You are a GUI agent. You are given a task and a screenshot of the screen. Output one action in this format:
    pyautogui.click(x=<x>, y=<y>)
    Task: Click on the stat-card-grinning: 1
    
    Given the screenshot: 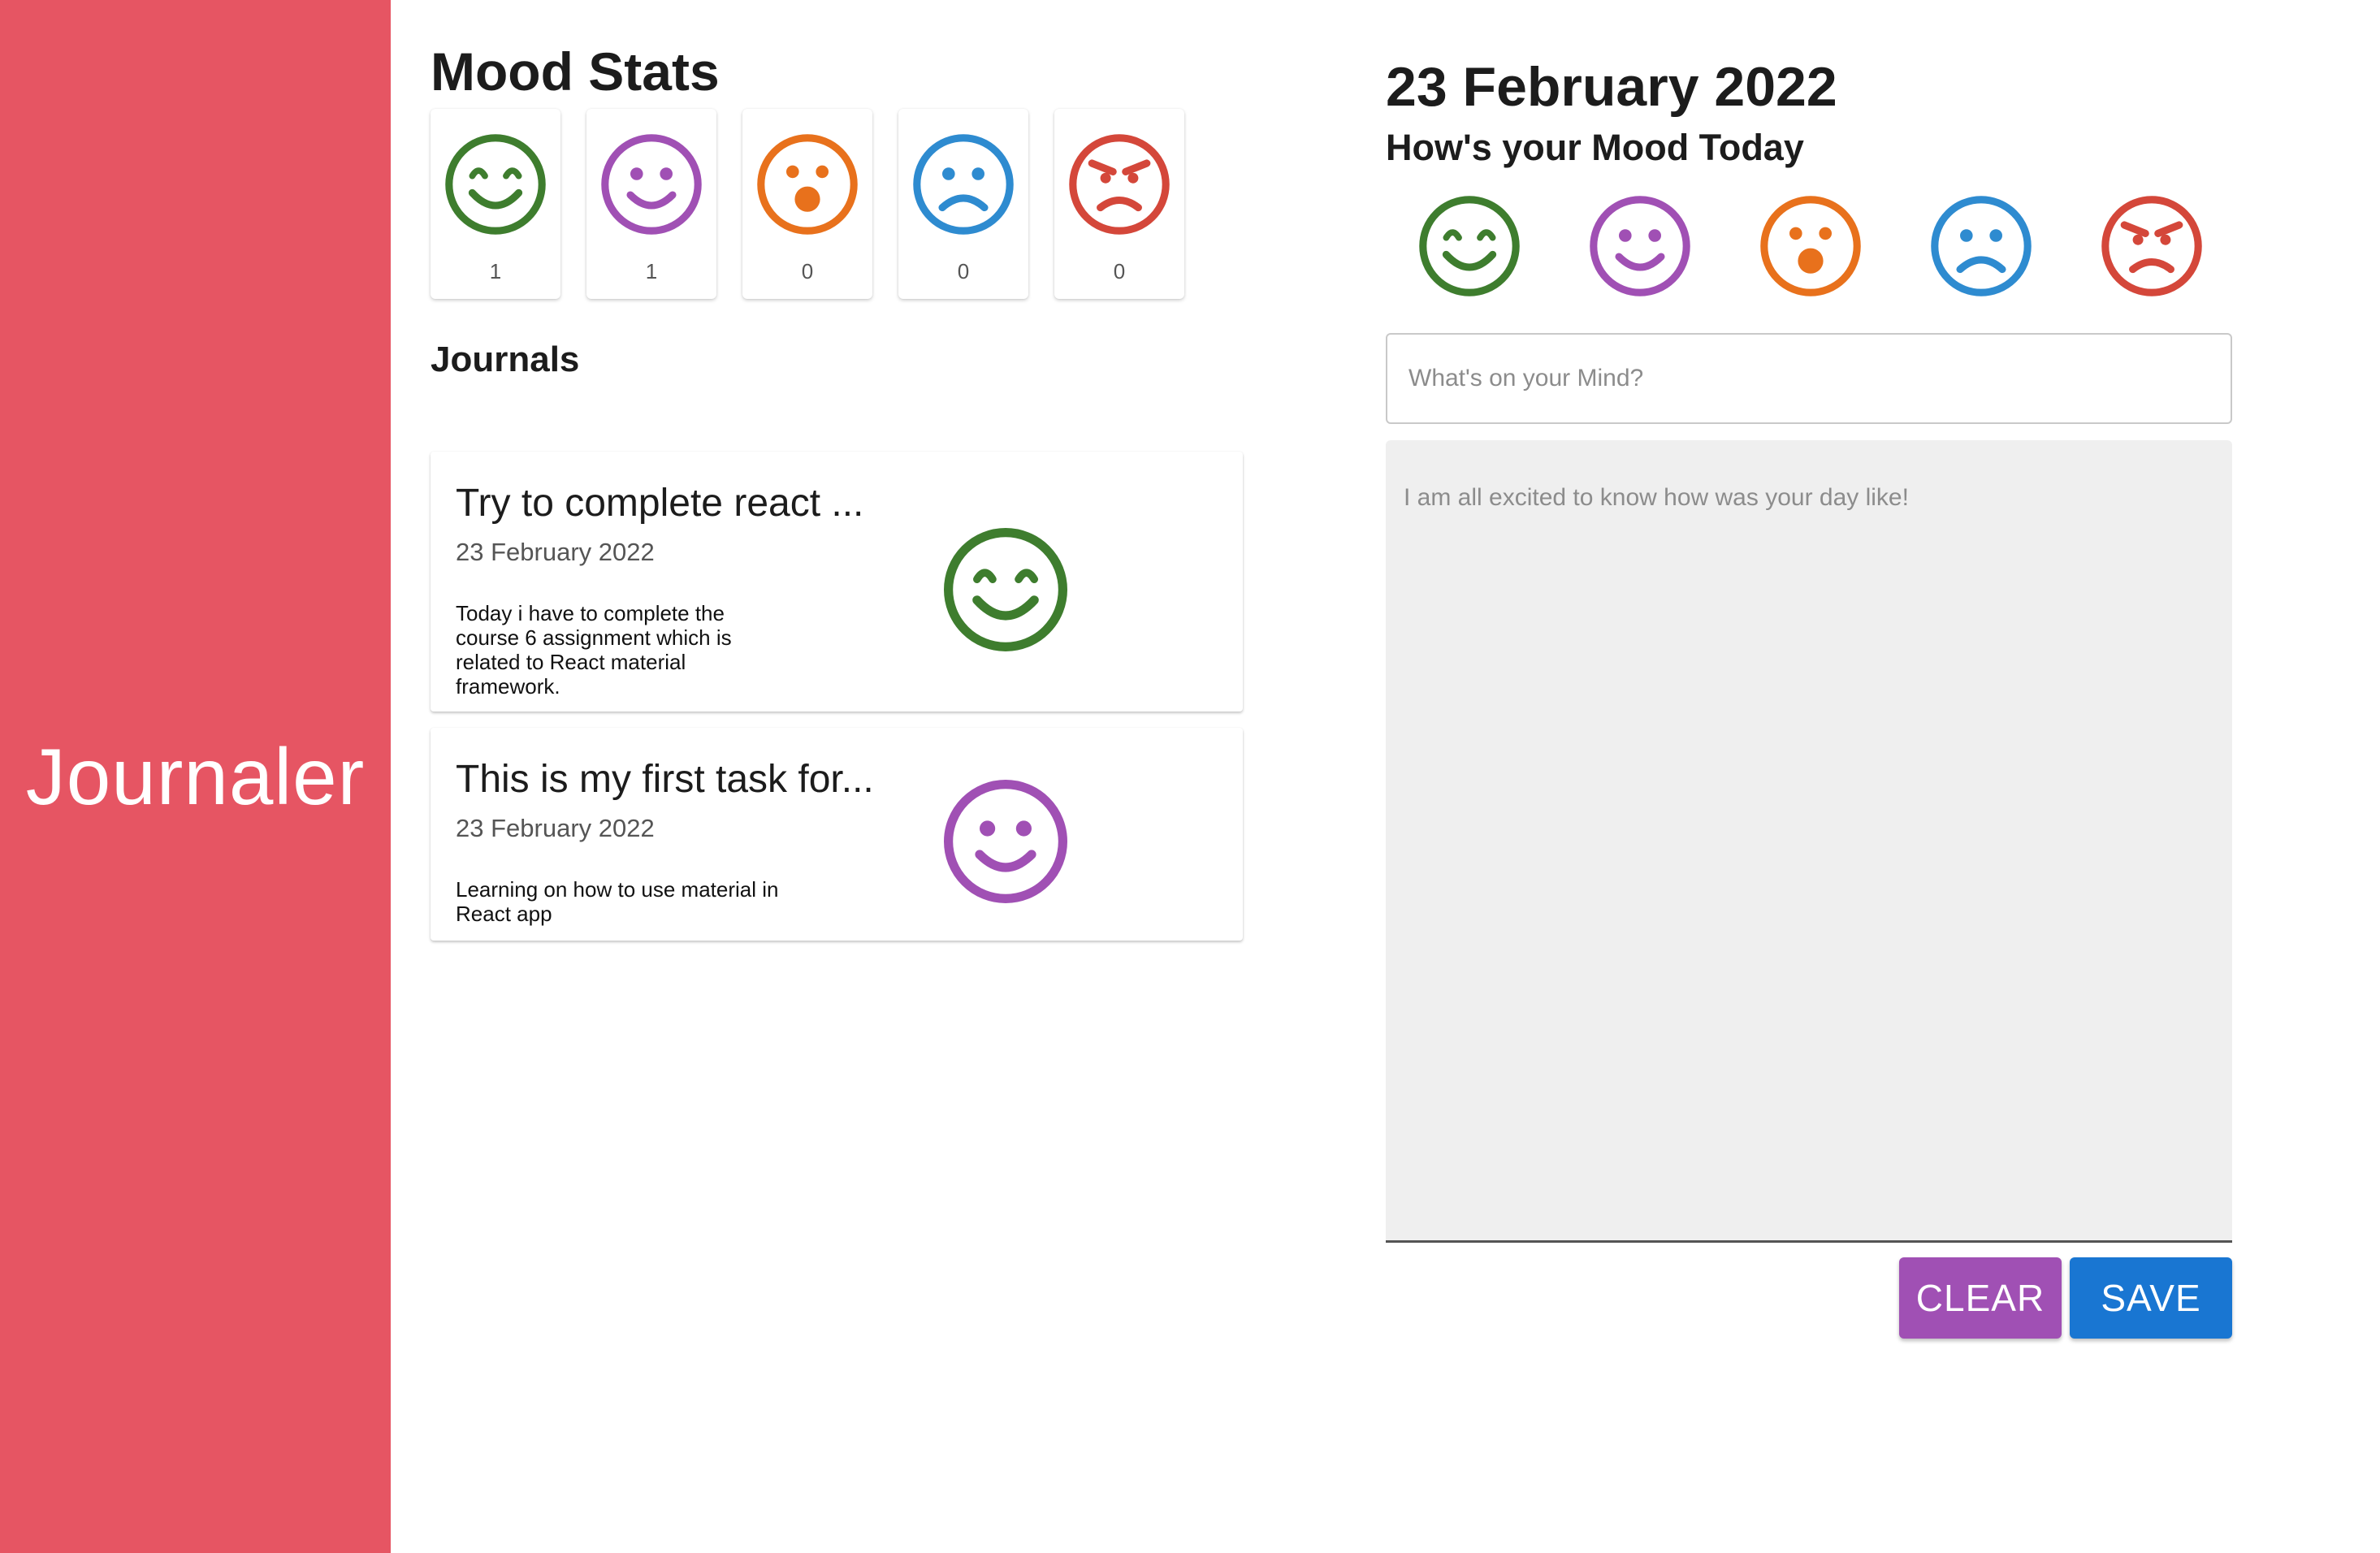 What is the action you would take?
    pyautogui.click(x=496, y=204)
    